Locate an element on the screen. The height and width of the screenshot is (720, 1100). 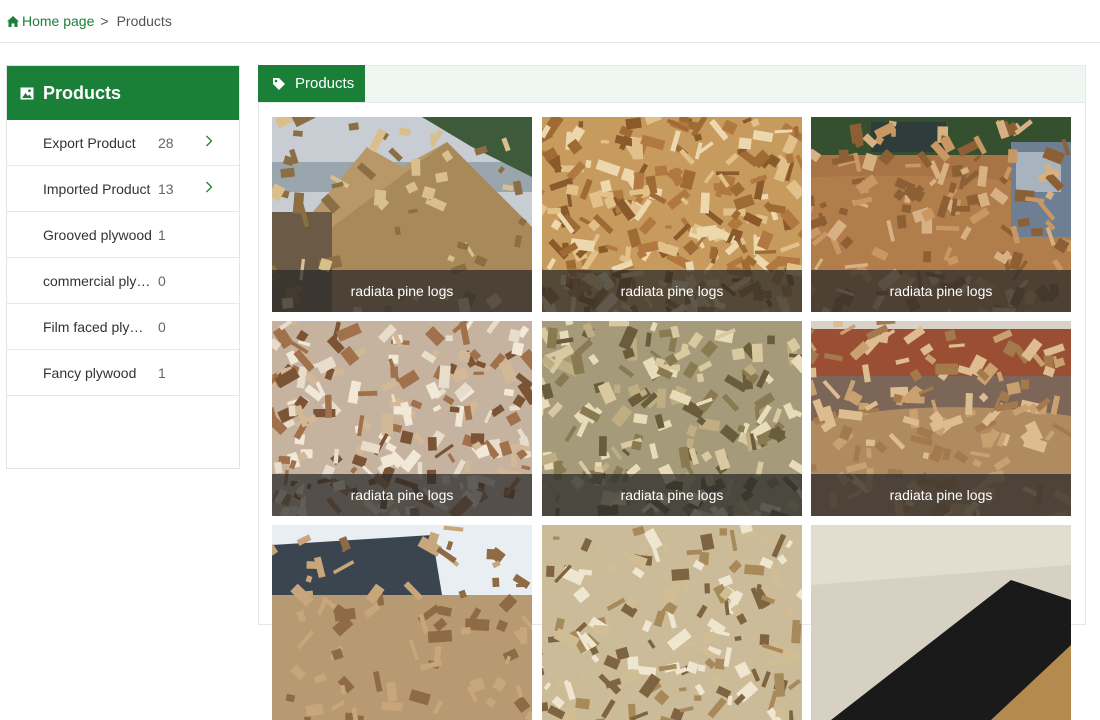
sidebar-item: Imported Product 13 is located at coordinates (123, 189).